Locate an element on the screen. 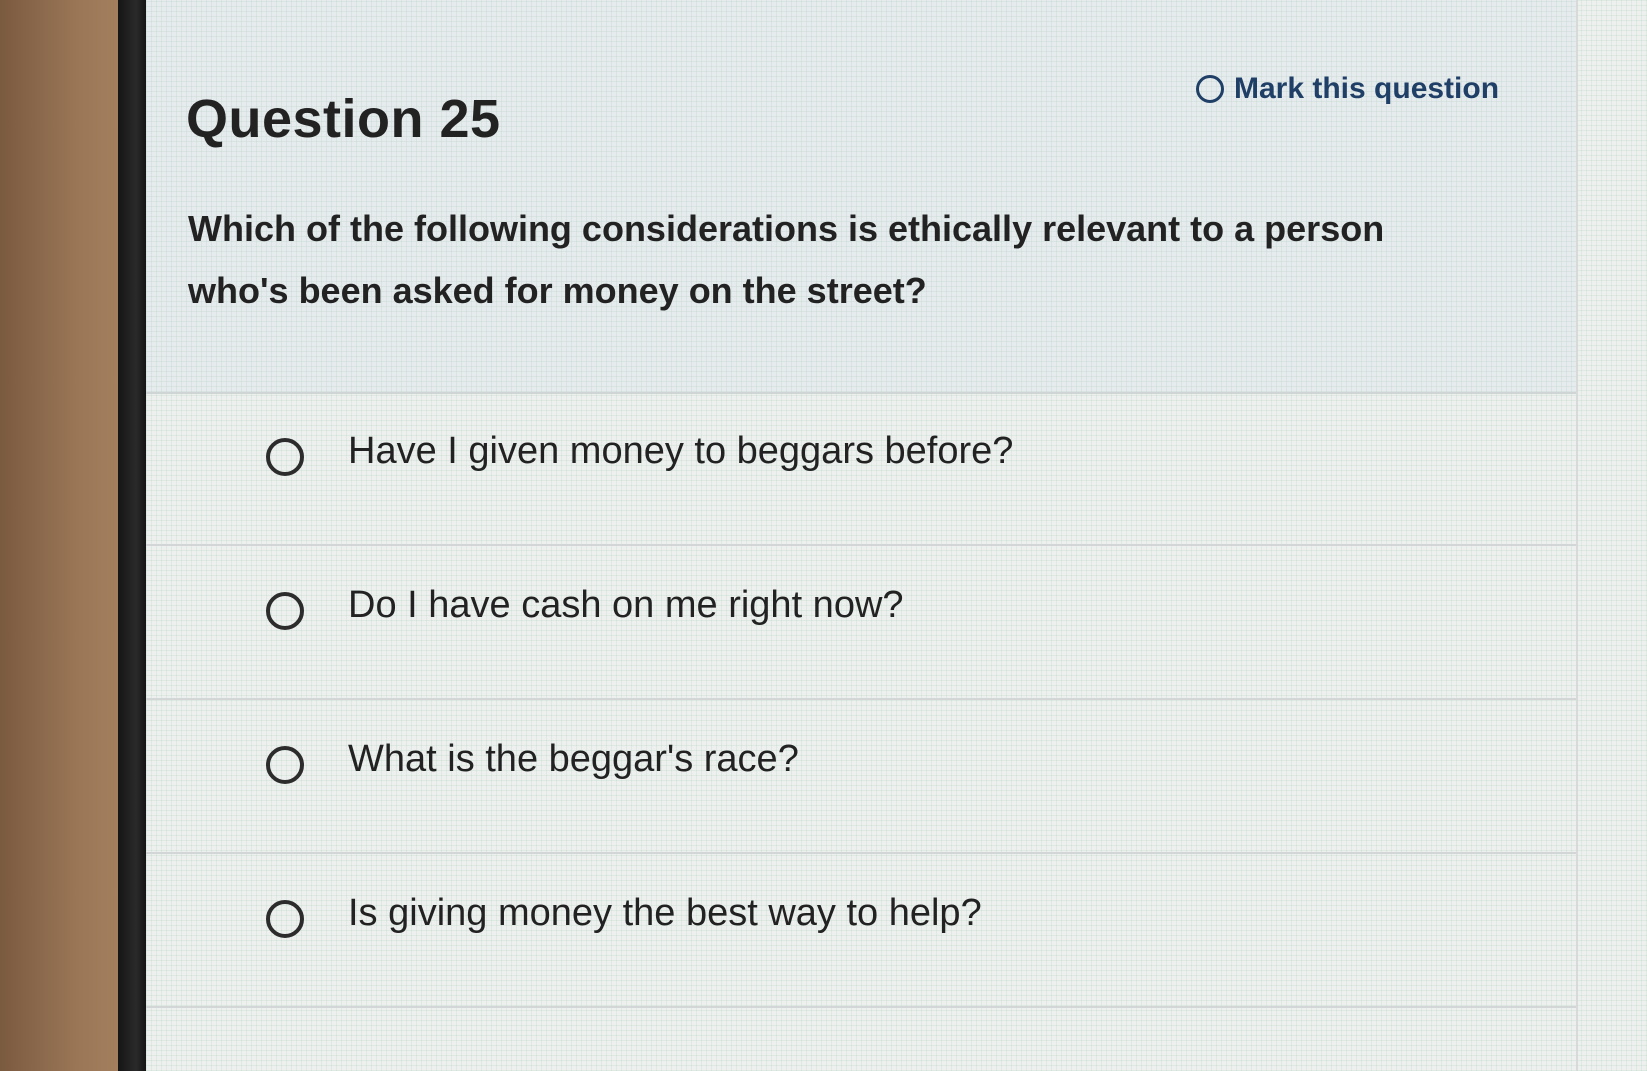 Image resolution: width=1647 pixels, height=1071 pixels. answer-option-label: Is giving money the best way to help? is located at coordinates (665, 913).